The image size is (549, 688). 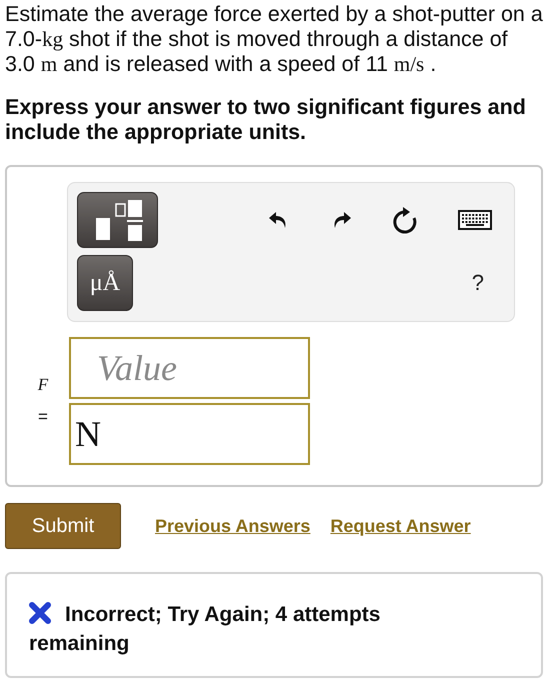 What do you see at coordinates (189, 434) in the screenshot?
I see `units-field: N` at bounding box center [189, 434].